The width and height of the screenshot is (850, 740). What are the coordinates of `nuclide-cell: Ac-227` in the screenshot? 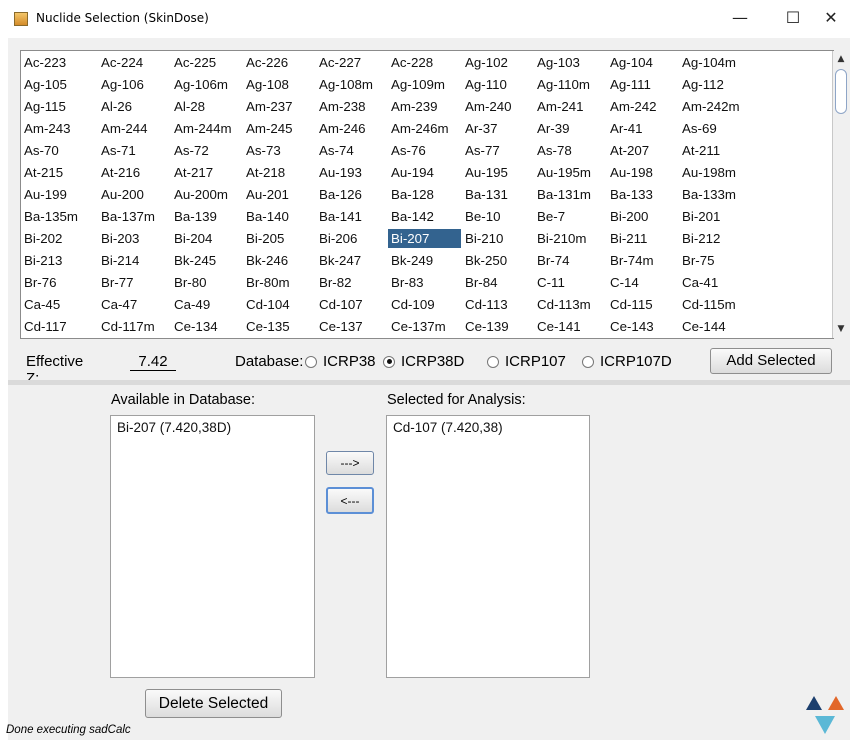 It's located at (352, 62).